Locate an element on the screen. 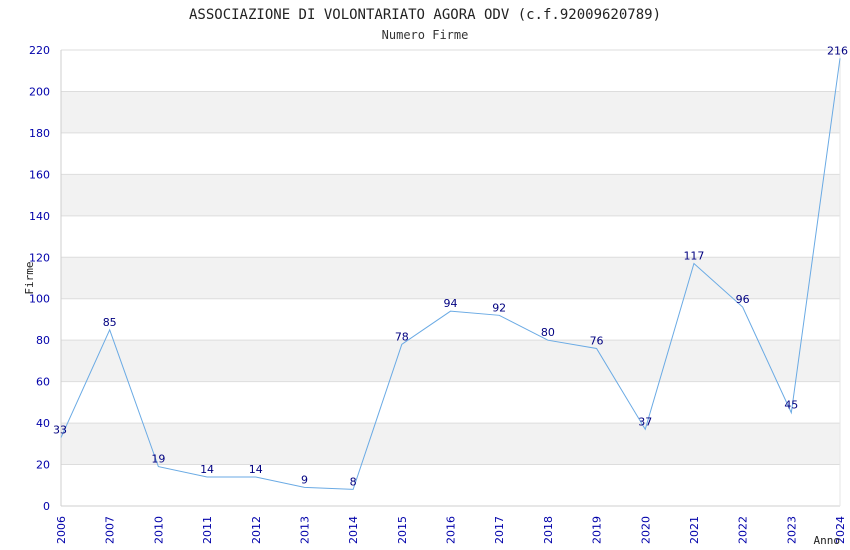  x-tick-label: 2010 is located at coordinates (158, 530).